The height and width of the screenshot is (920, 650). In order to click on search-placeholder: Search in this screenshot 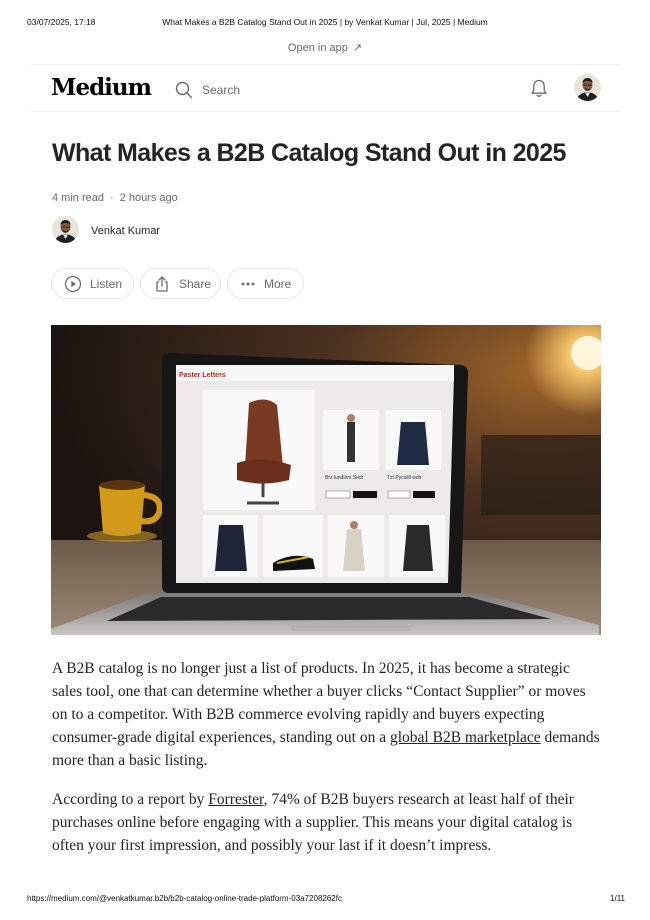, I will do `click(221, 90)`.